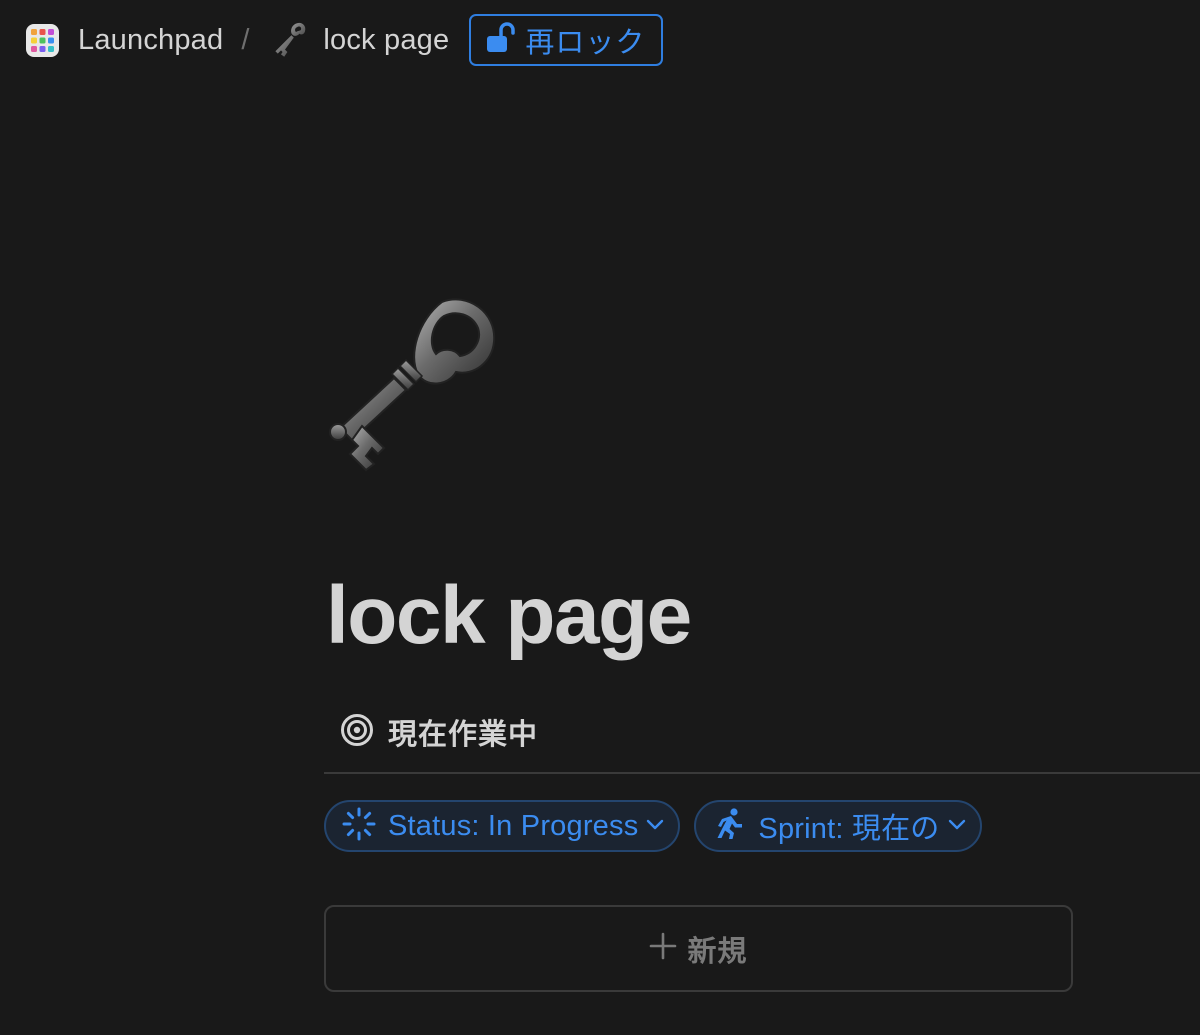 The height and width of the screenshot is (1035, 1200). I want to click on breadcrumb-page: lock page, so click(359, 40).